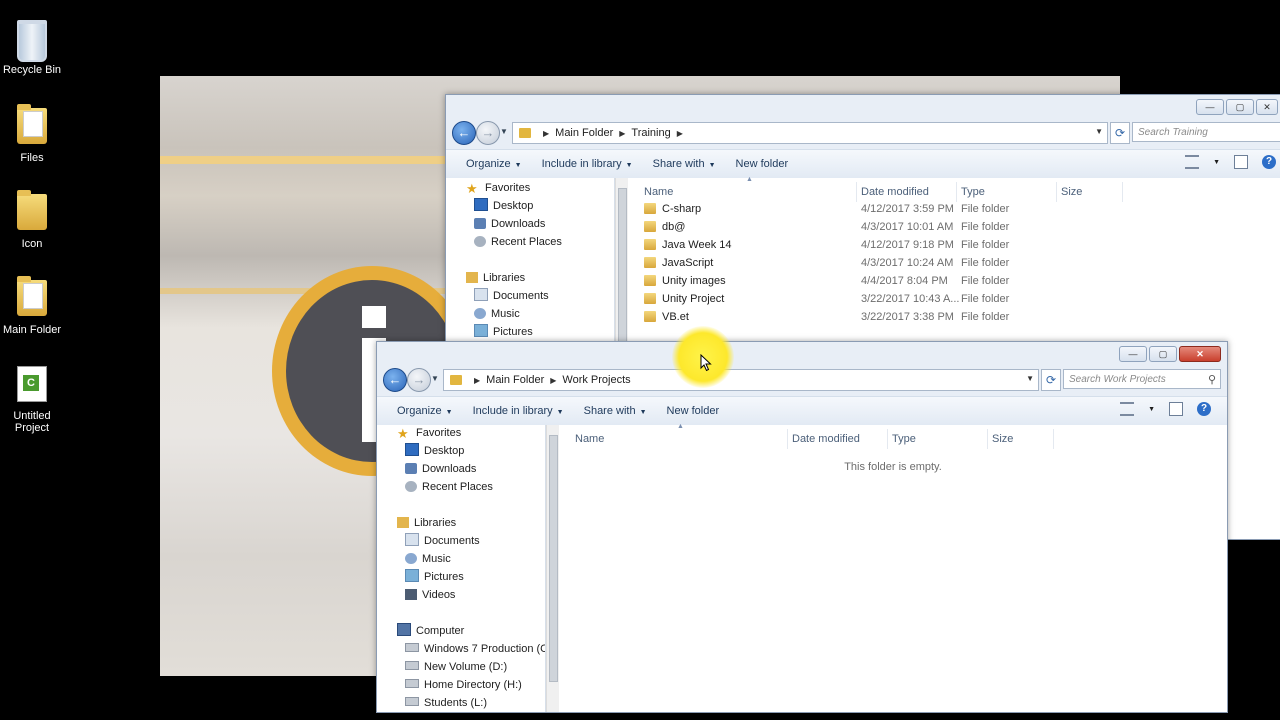  I want to click on desktop-icon-recycle-bin: Recycle Bin, so click(32, 48).